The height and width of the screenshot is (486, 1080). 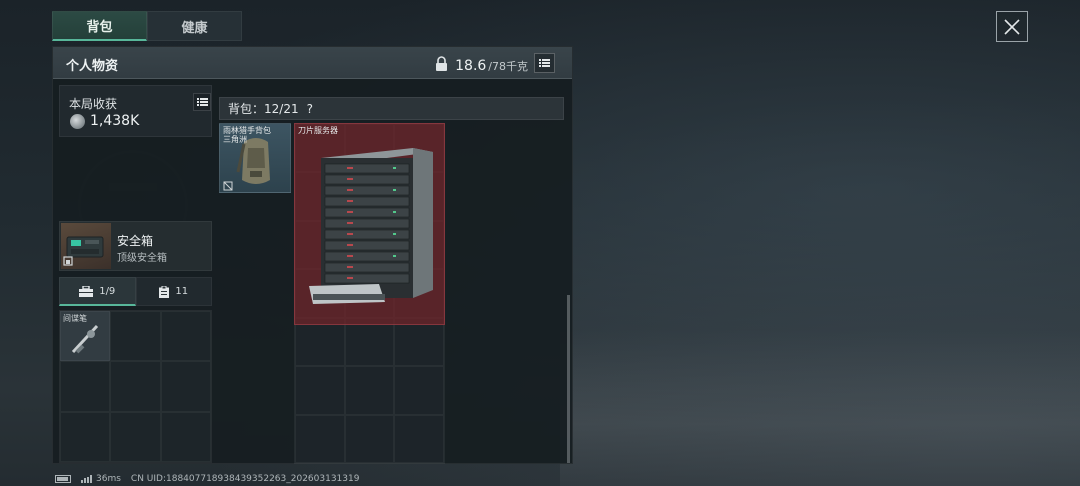 What do you see at coordinates (97, 291) in the screenshot?
I see `tab-secure-pouch: 1/9` at bounding box center [97, 291].